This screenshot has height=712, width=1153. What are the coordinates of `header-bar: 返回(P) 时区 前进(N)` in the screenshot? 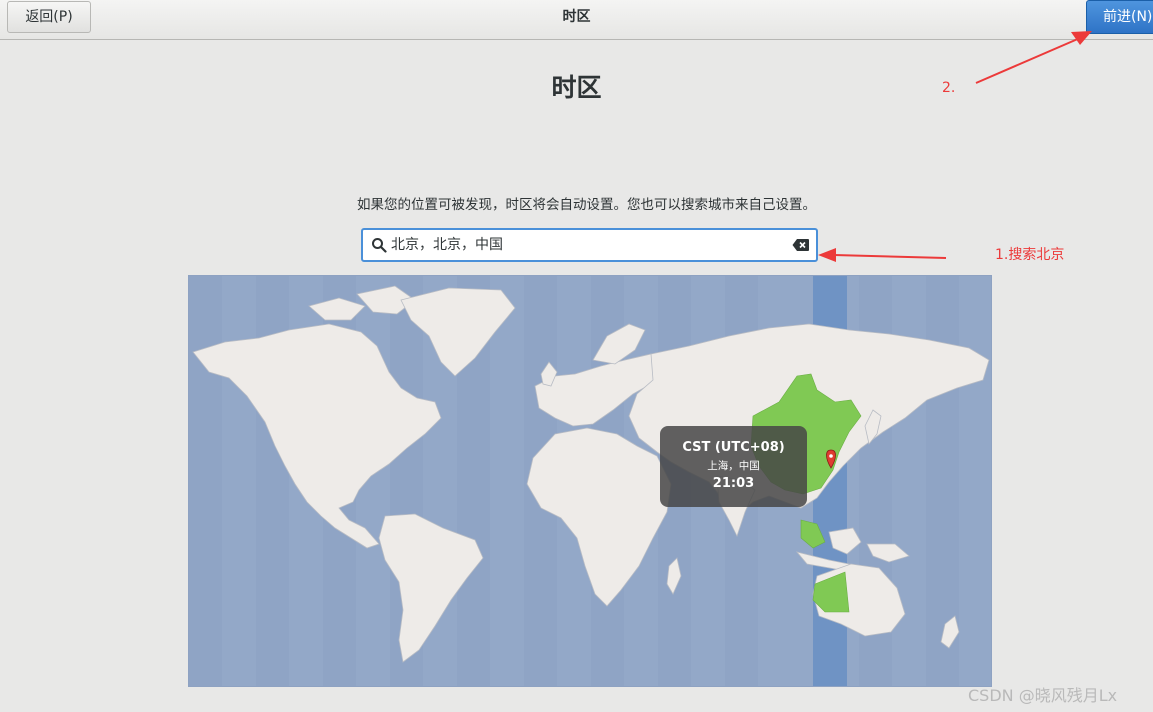 It's located at (576, 20).